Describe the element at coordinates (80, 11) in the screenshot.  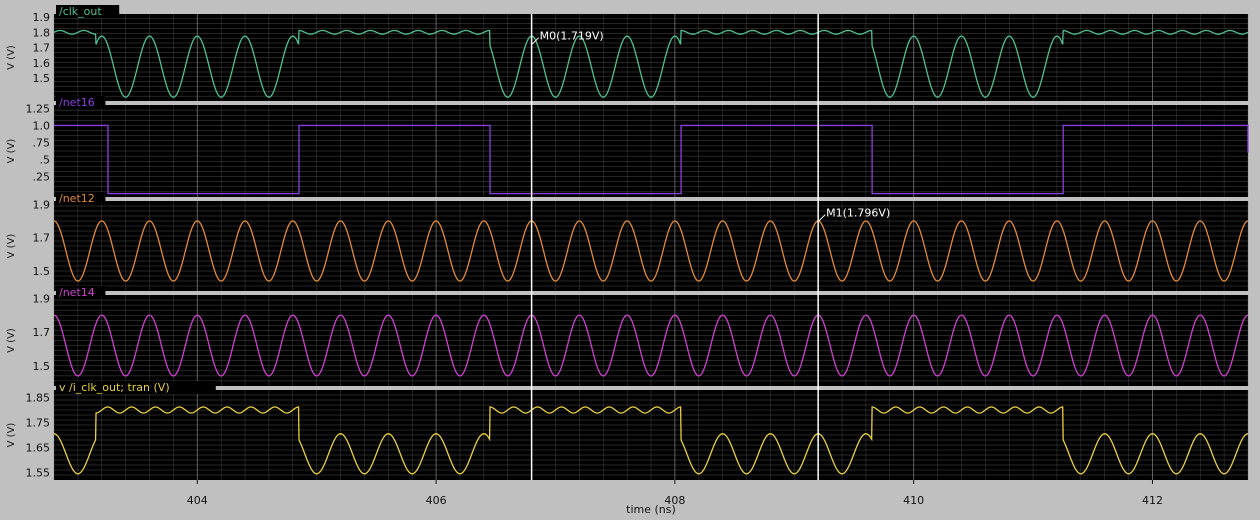
I see `trace-name-label: /clk_out` at that location.